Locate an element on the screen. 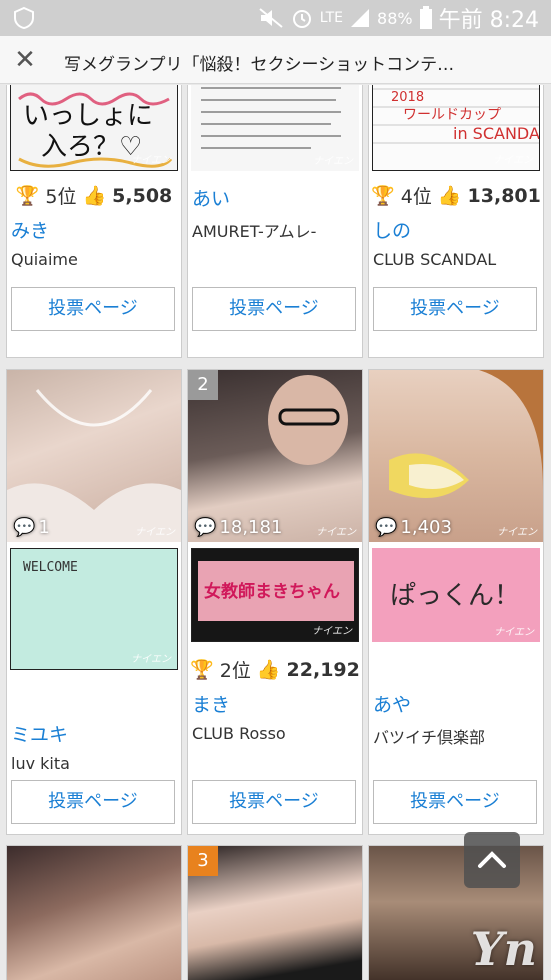 The image size is (551, 980). club-name: バツイチ倶楽部 is located at coordinates (457, 736).